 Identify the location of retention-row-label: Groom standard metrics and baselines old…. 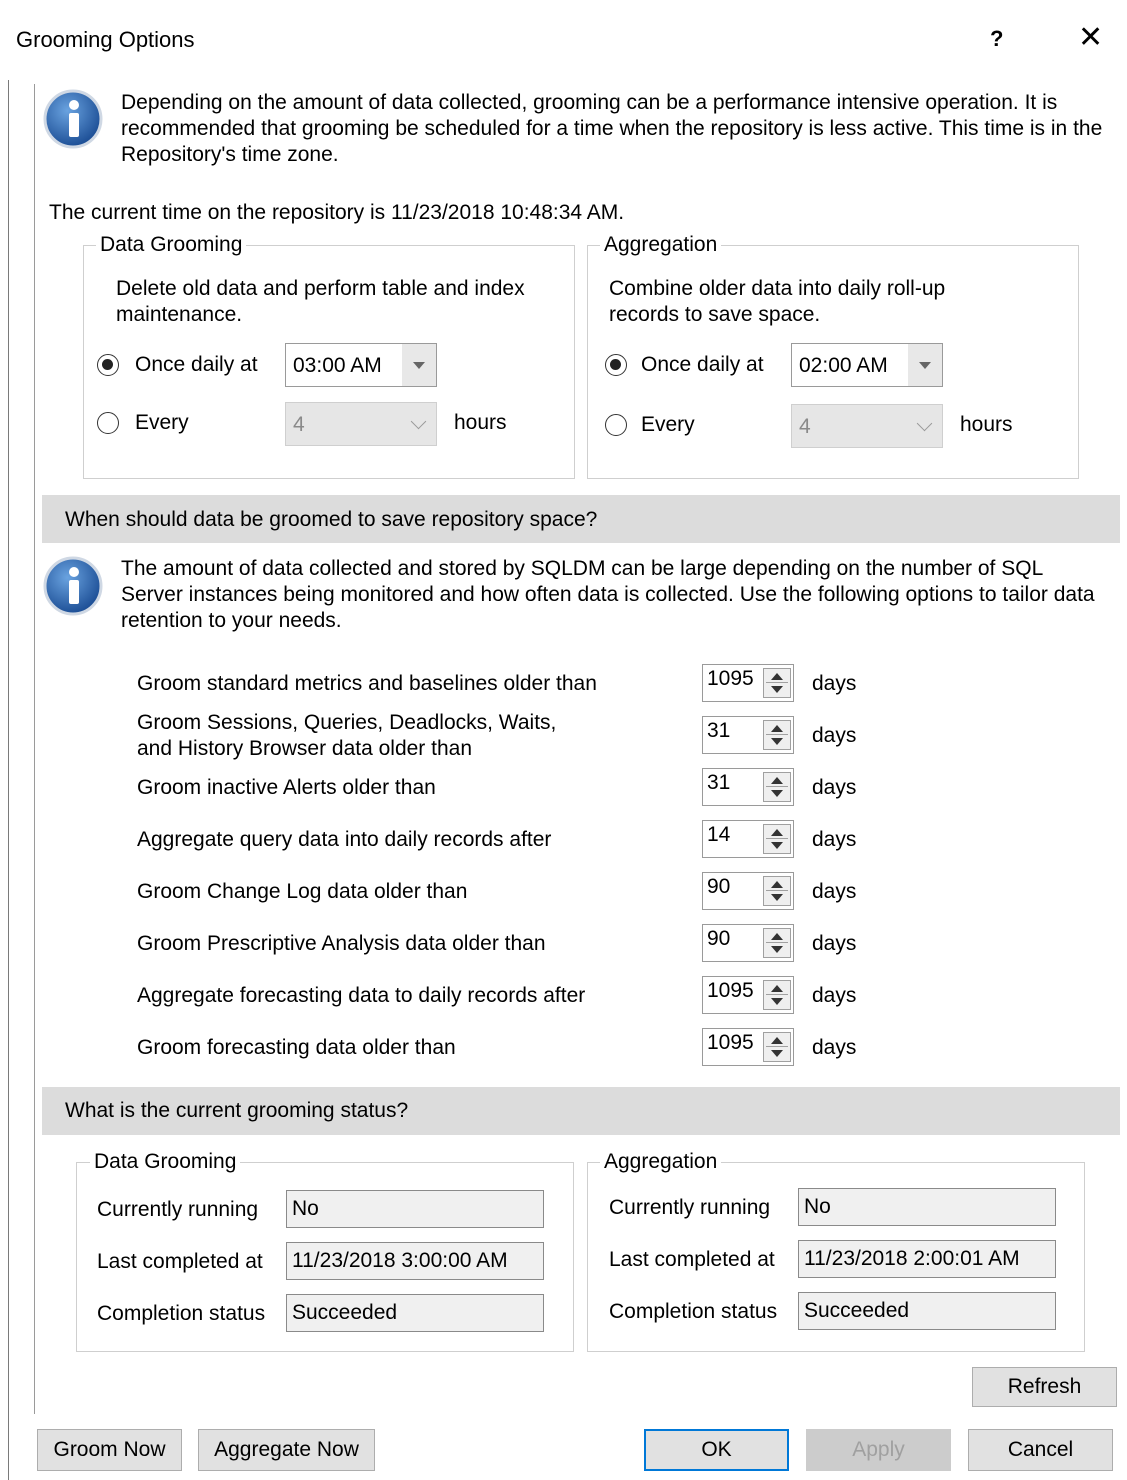
(367, 683).